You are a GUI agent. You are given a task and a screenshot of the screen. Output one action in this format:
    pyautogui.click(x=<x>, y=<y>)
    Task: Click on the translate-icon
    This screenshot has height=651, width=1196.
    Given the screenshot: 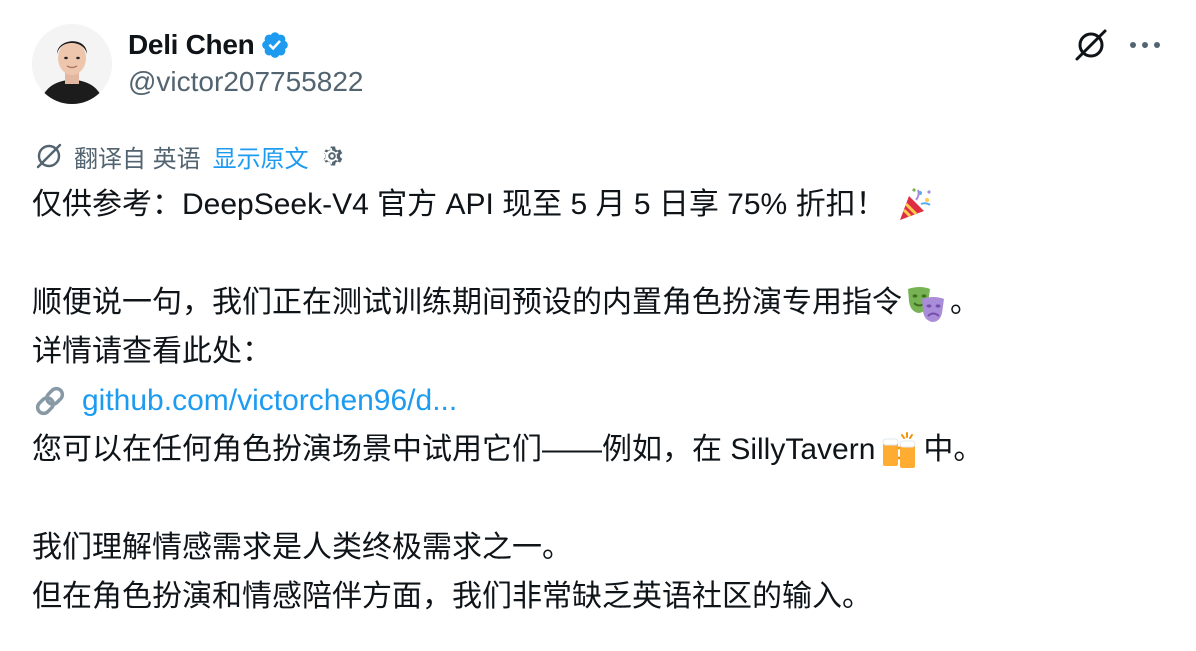 What is the action you would take?
    pyautogui.click(x=49, y=156)
    